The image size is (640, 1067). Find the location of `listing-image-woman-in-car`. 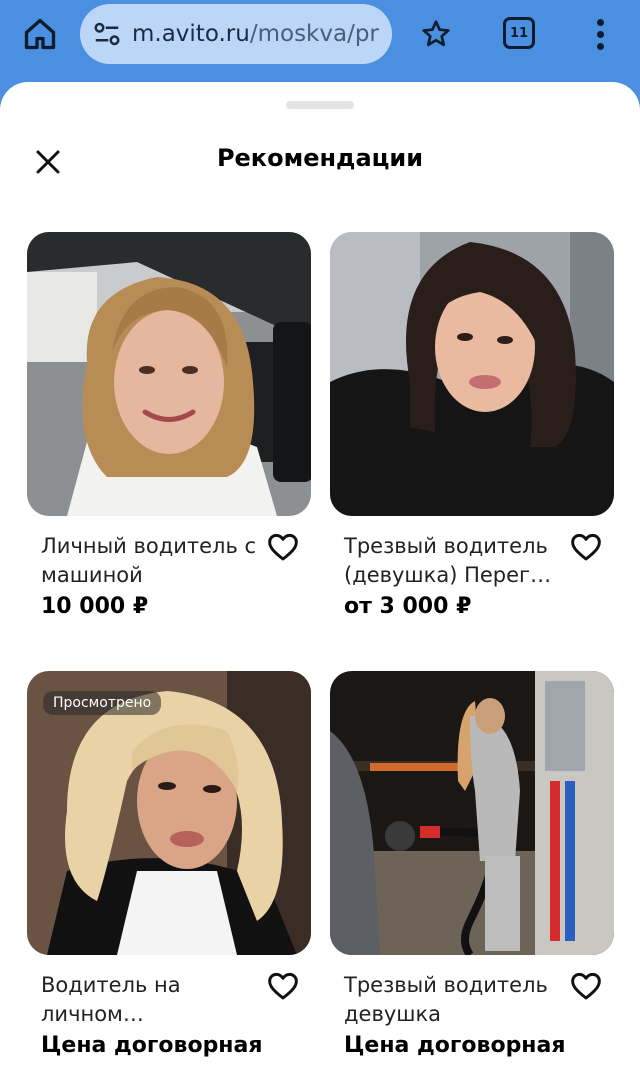

listing-image-woman-in-car is located at coordinates (169, 374).